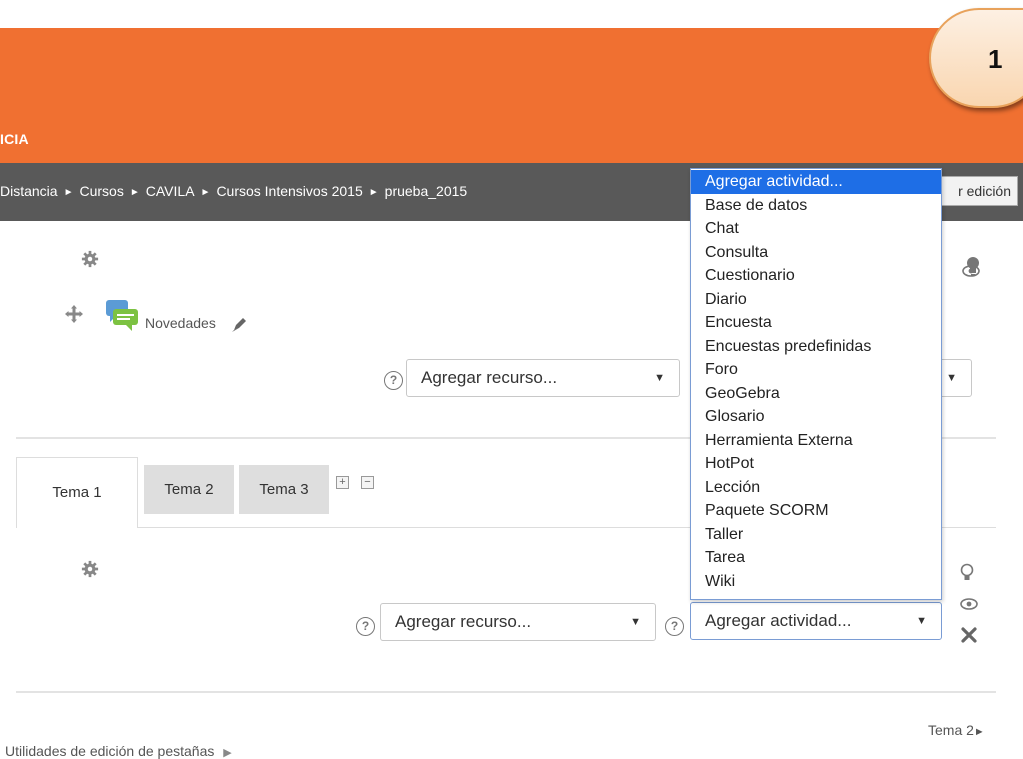 This screenshot has height=759, width=1023. I want to click on activity-option: Wiki, so click(816, 582).